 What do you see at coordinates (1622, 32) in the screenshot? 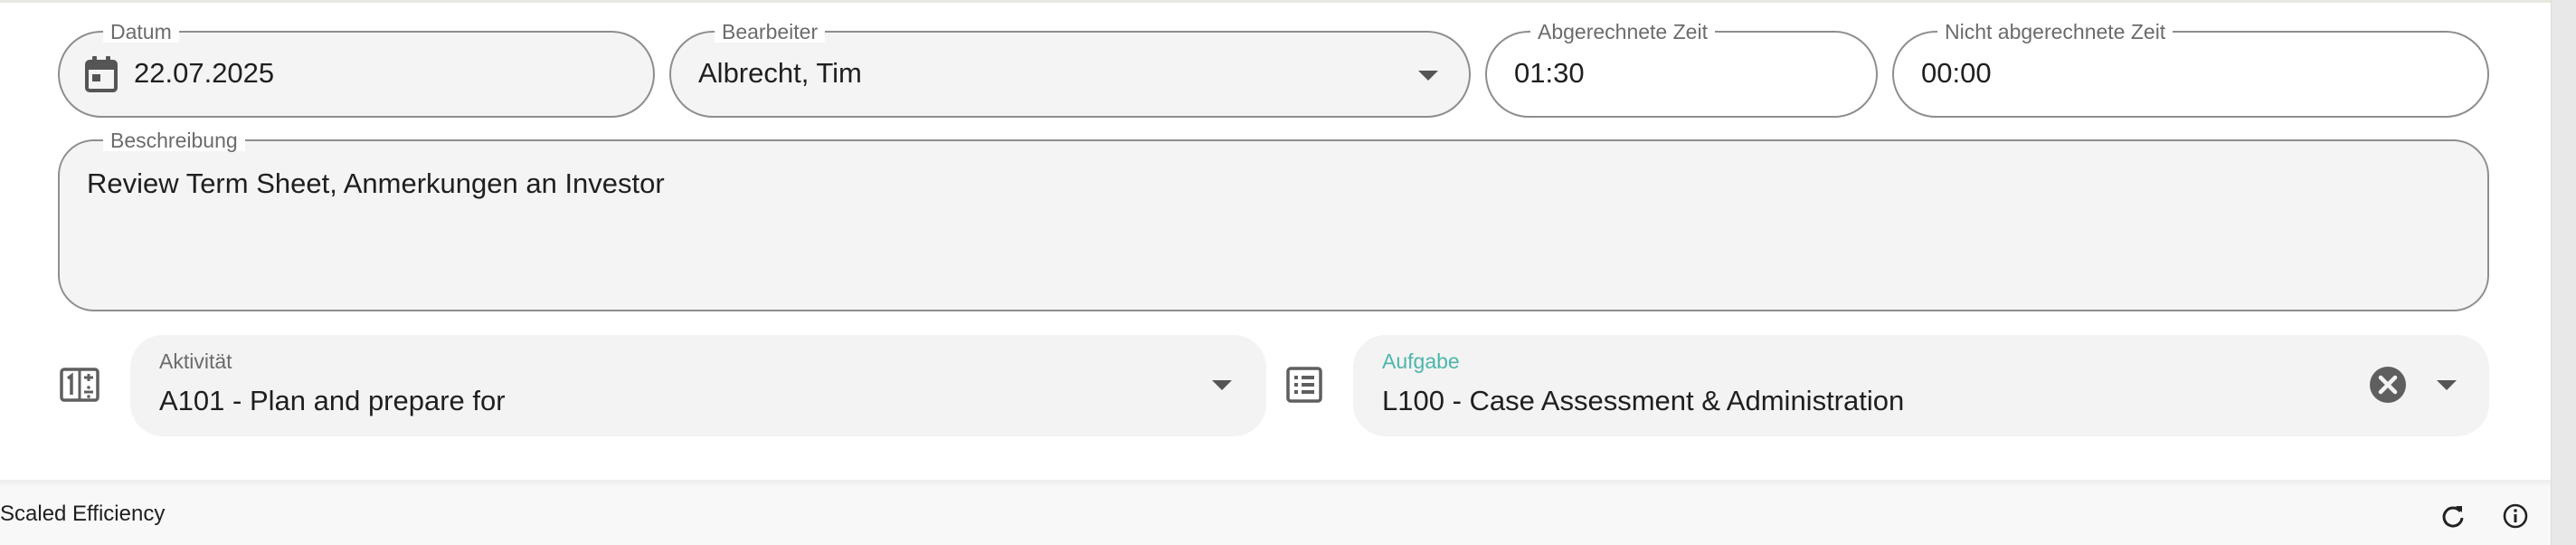
I see `abgerechnete-zeit-label: Abgerechnete Zeit` at bounding box center [1622, 32].